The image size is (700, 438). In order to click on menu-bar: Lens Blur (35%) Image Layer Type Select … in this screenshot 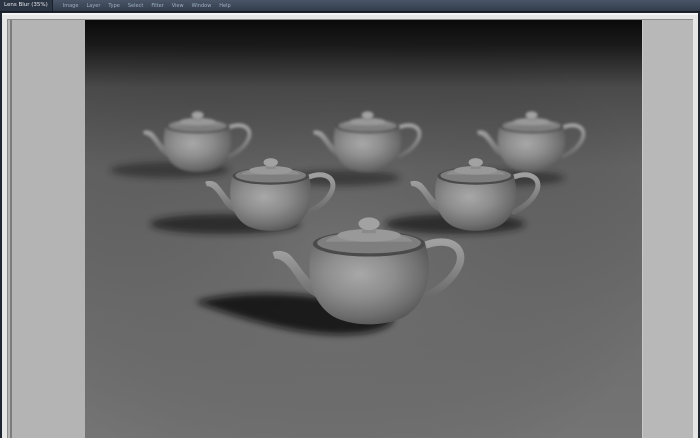, I will do `click(350, 6)`.